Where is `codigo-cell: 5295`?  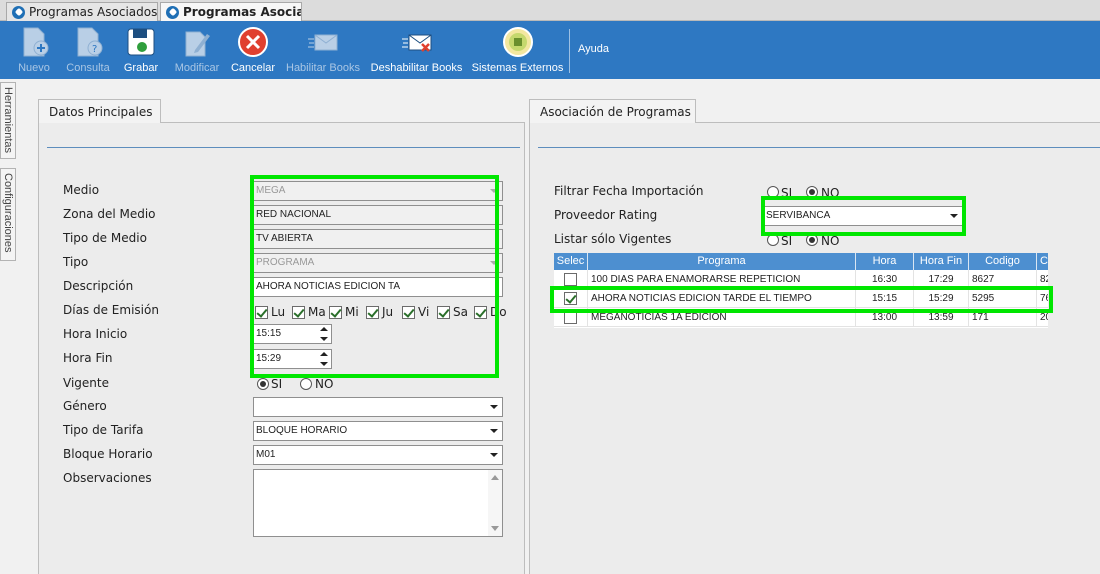
codigo-cell: 5295 is located at coordinates (1003, 298).